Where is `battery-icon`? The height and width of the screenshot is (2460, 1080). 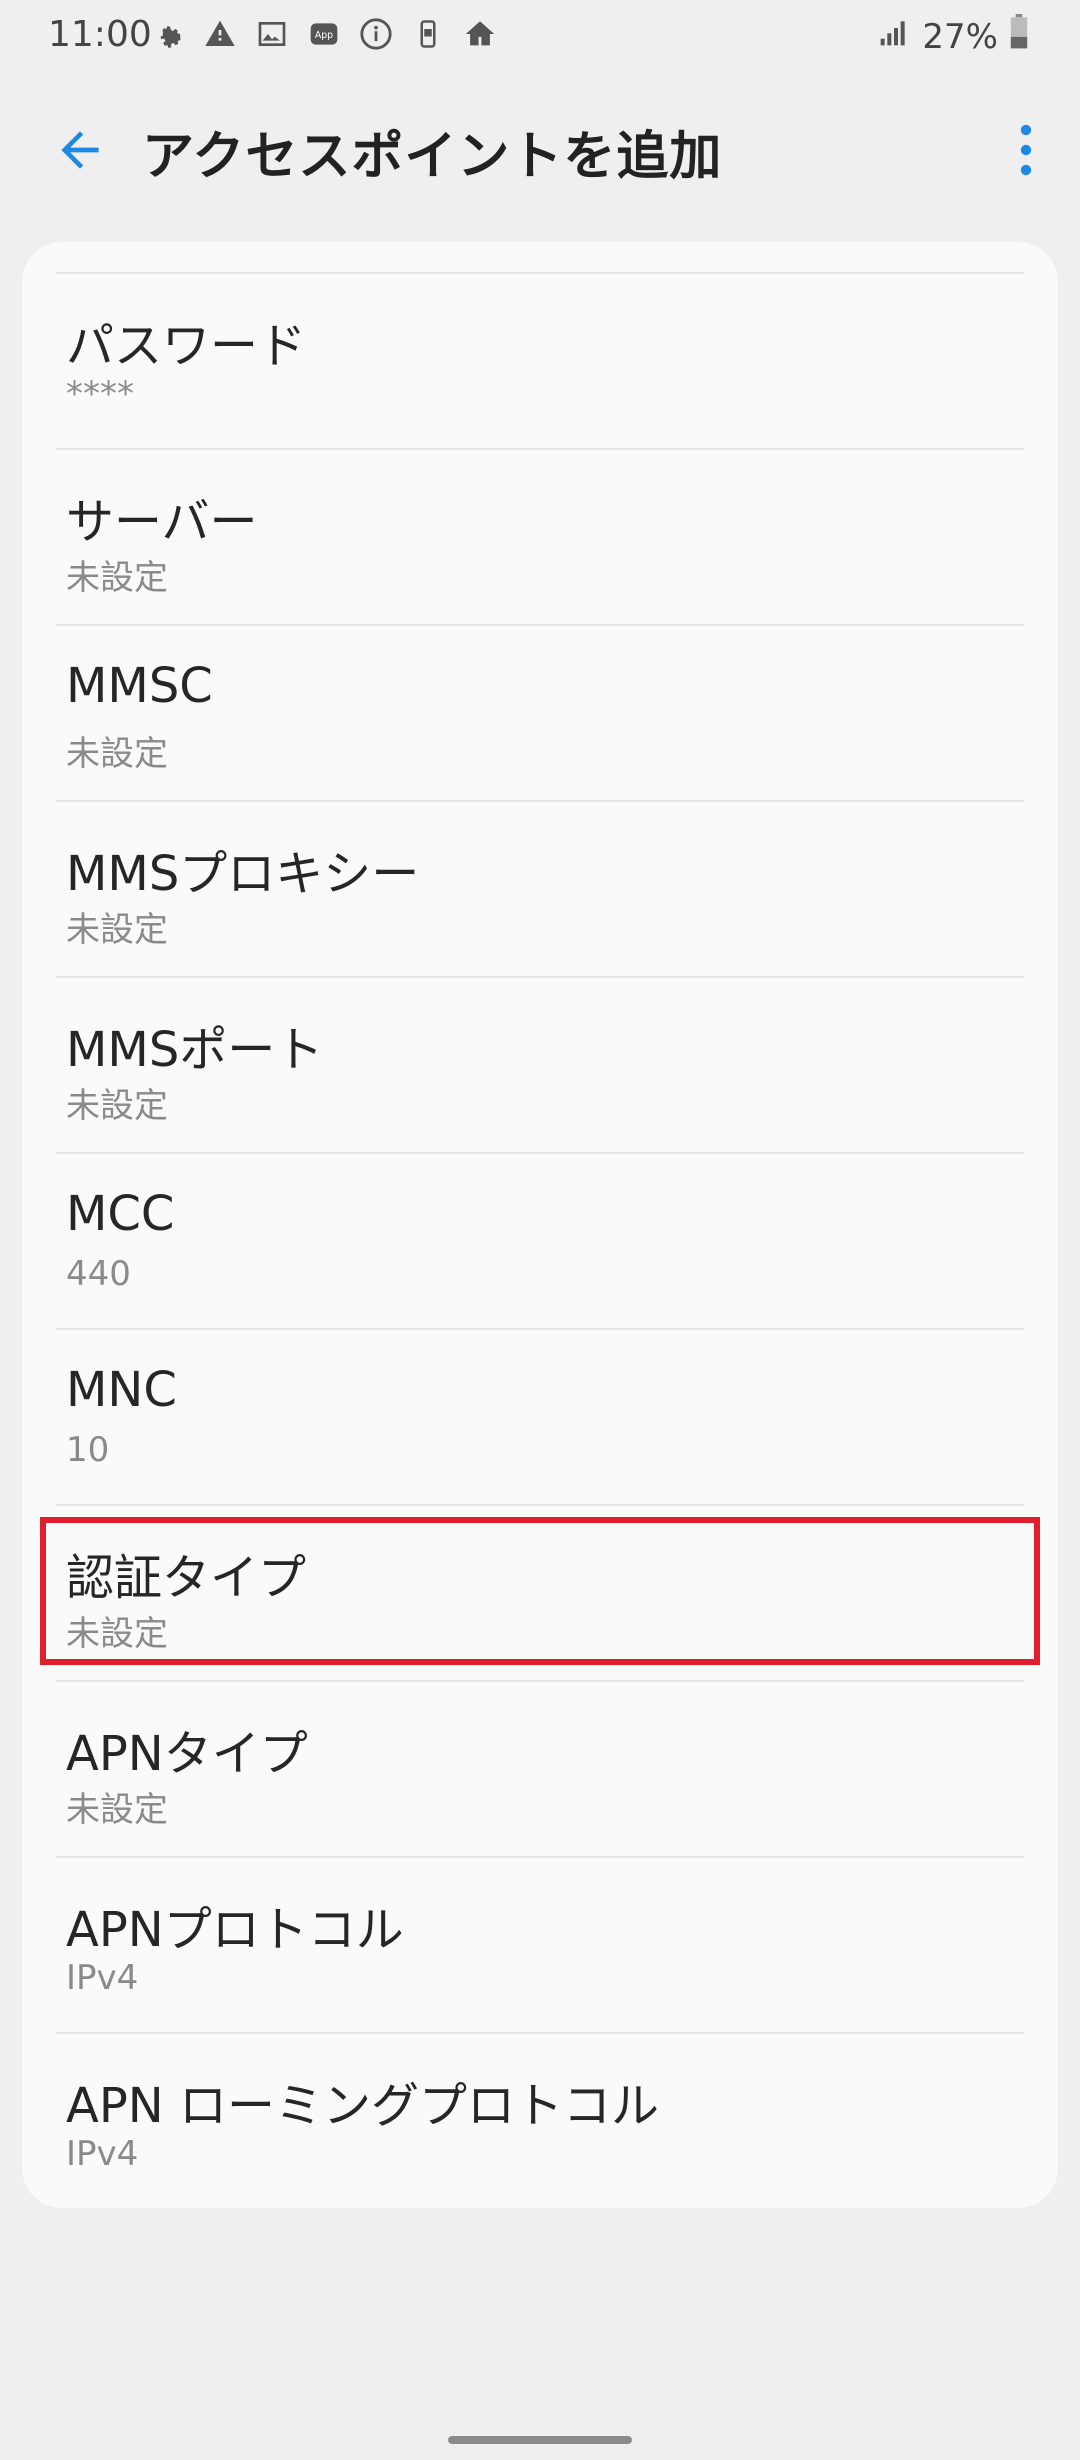
battery-icon is located at coordinates (1019, 36).